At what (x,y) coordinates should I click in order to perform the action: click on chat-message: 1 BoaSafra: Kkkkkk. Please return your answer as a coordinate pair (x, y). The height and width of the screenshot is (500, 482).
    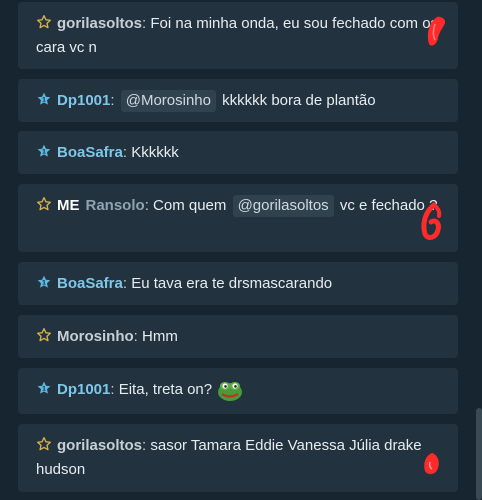
    Looking at the image, I should click on (238, 152).